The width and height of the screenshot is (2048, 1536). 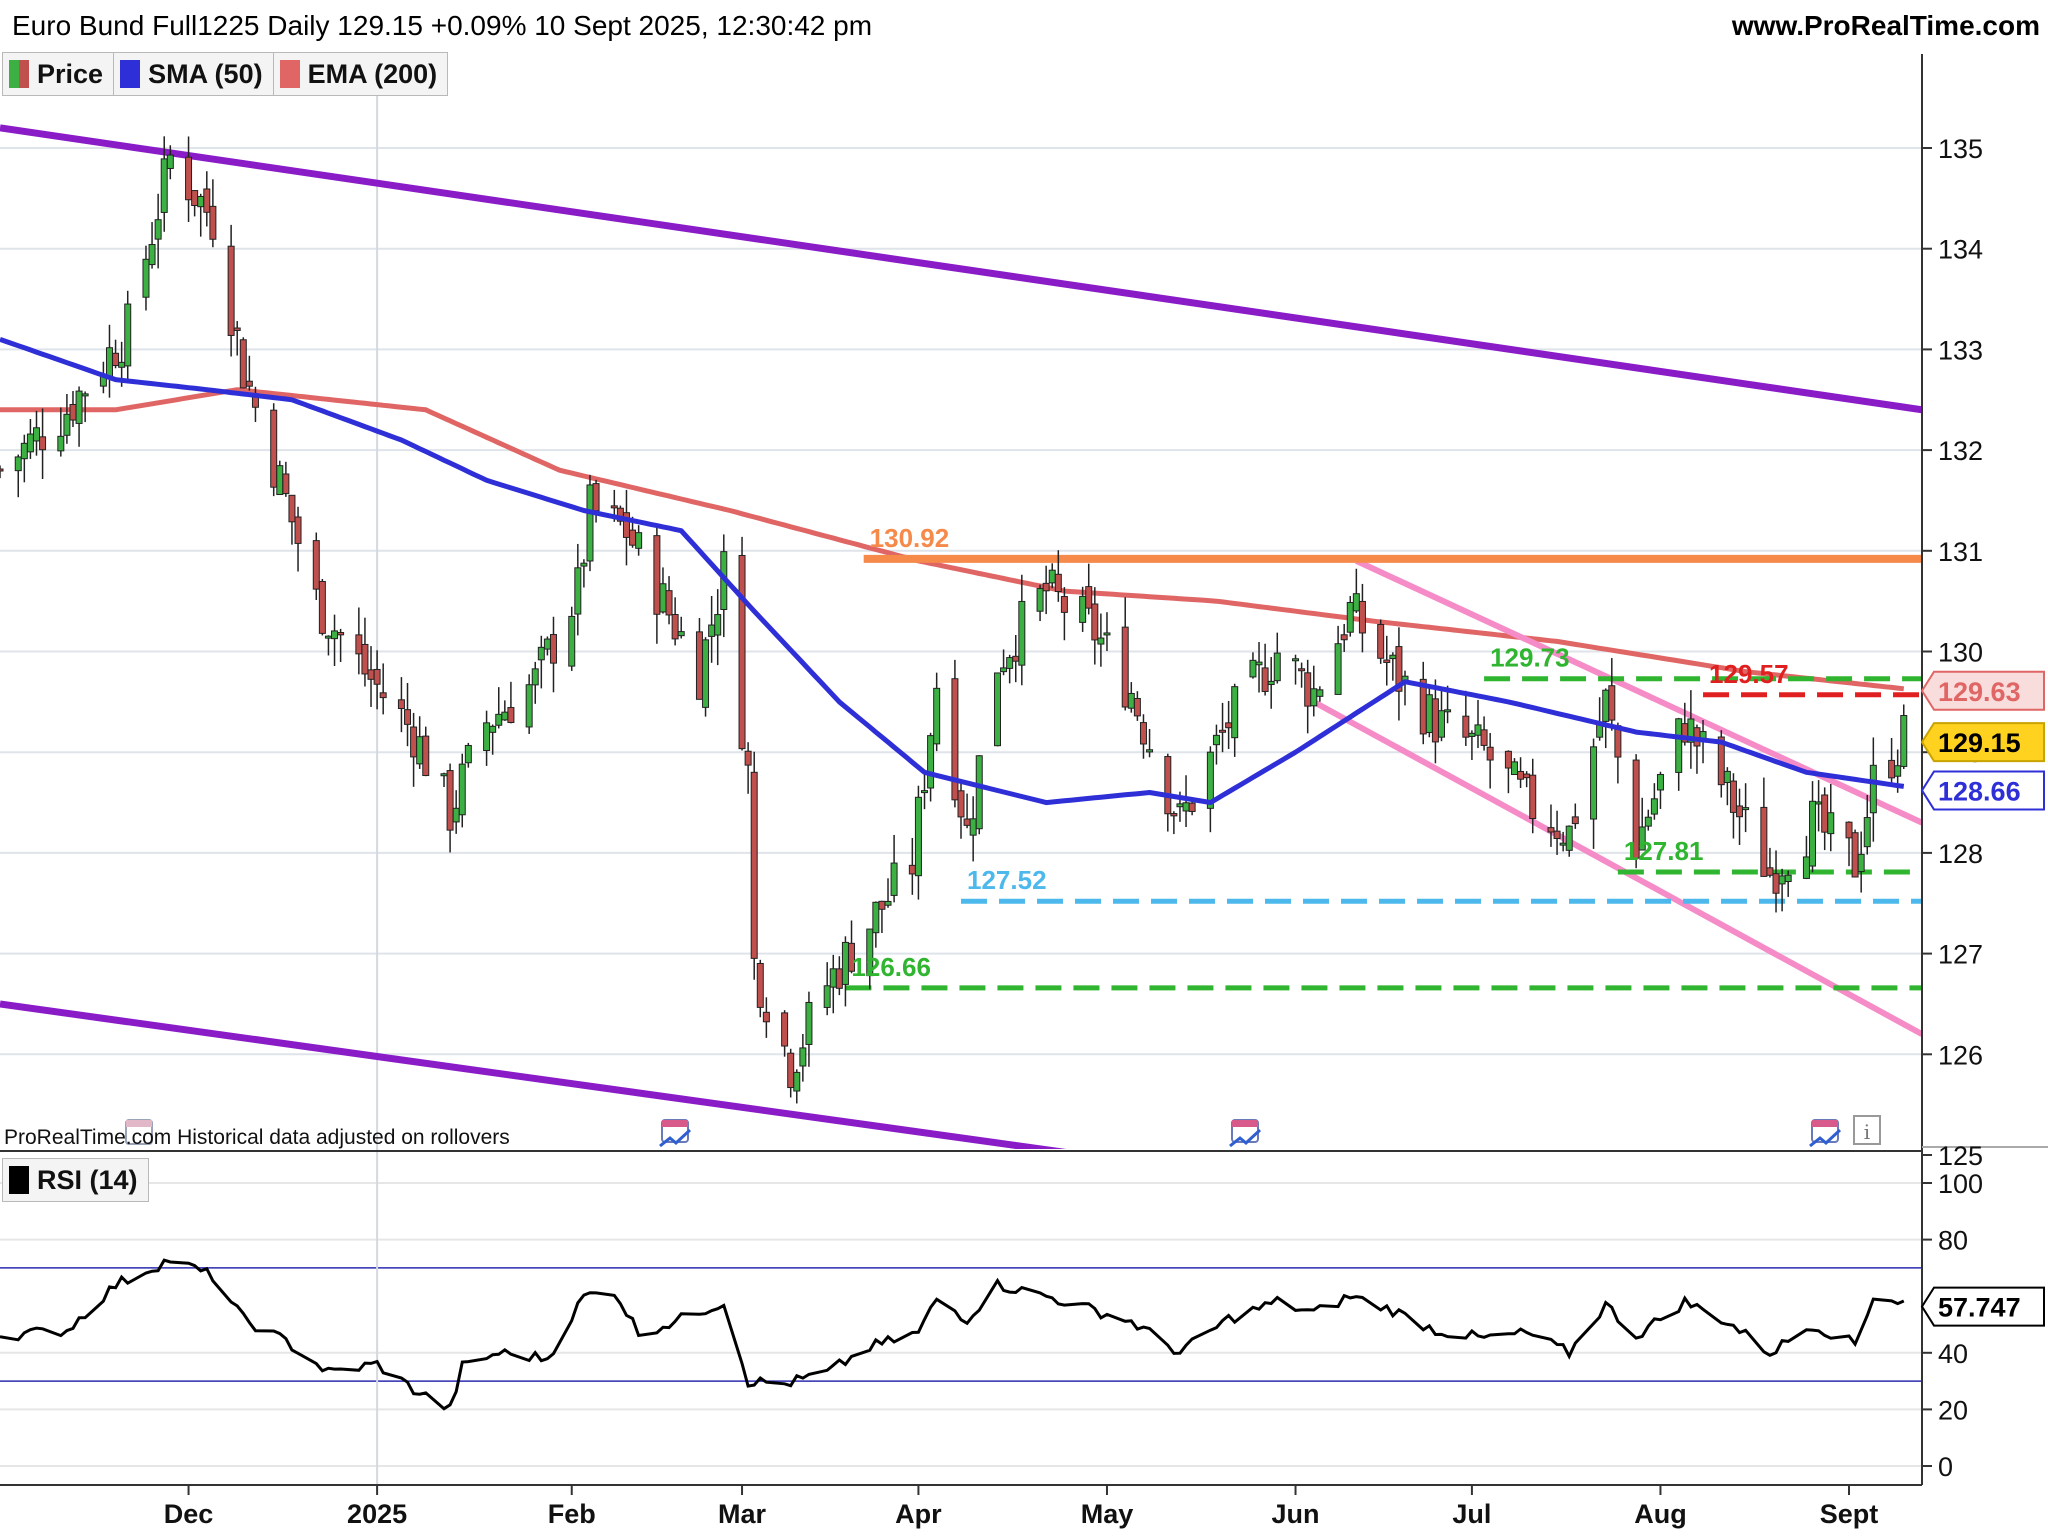 What do you see at coordinates (87, 1179) in the screenshot?
I see `legend-label: RSI (14)` at bounding box center [87, 1179].